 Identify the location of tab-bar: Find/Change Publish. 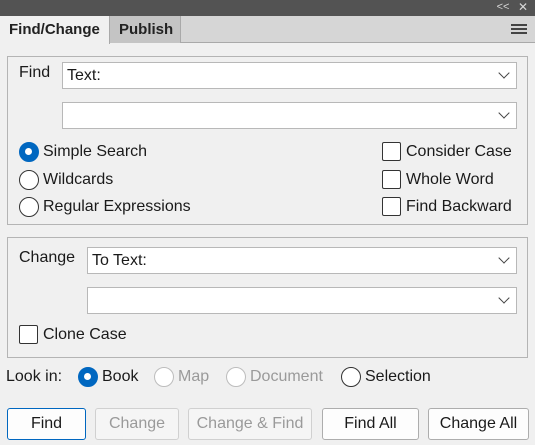
(267, 30).